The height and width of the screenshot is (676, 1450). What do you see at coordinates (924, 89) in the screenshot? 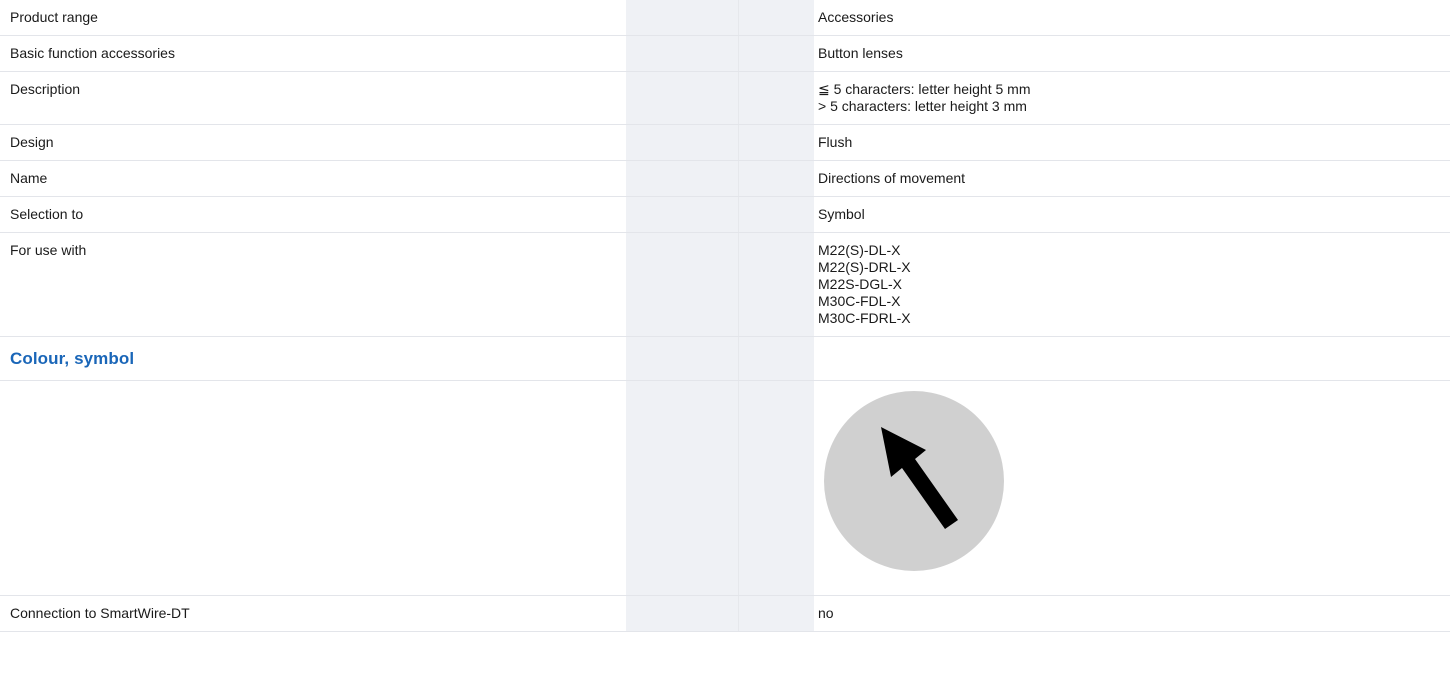
I see `value-line: ≦ 5 characters: letter height 5 mm` at bounding box center [924, 89].